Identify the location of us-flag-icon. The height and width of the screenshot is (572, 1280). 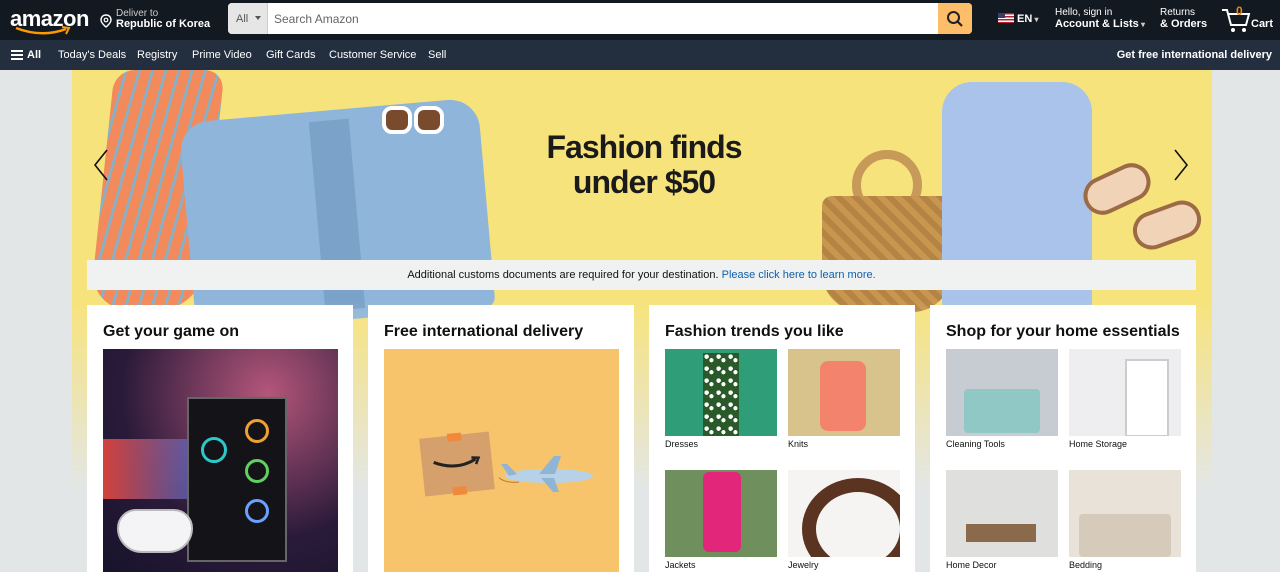
(1006, 18).